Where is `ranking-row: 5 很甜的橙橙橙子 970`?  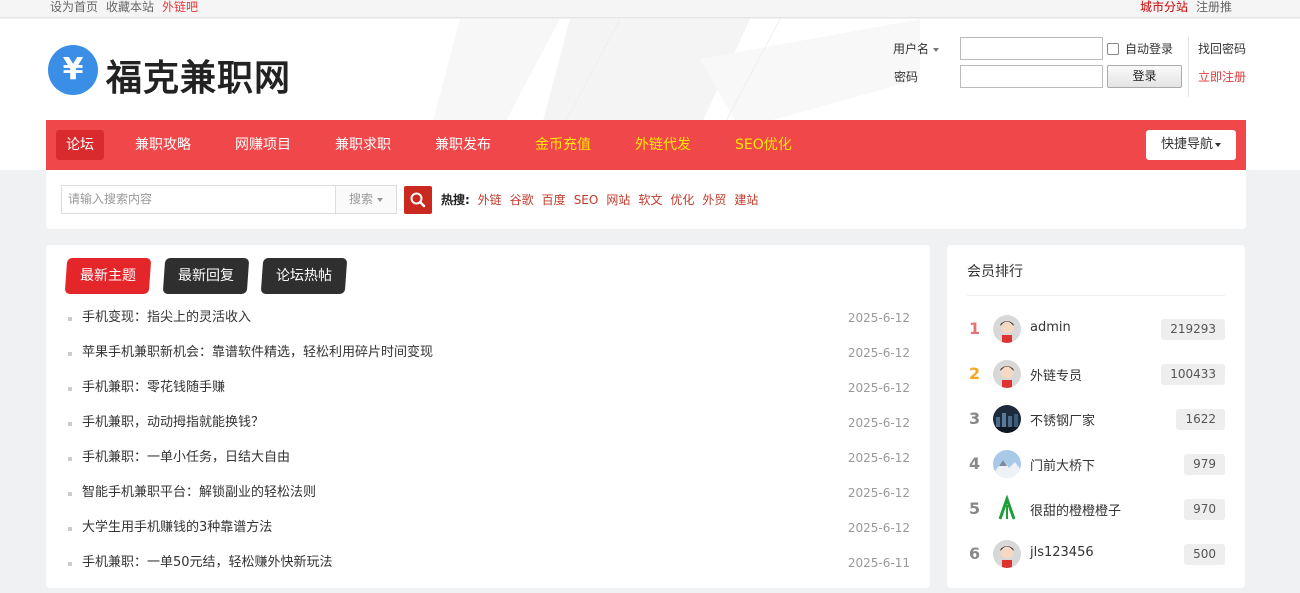 ranking-row: 5 很甜的橙橙橙子 970 is located at coordinates (1096, 510).